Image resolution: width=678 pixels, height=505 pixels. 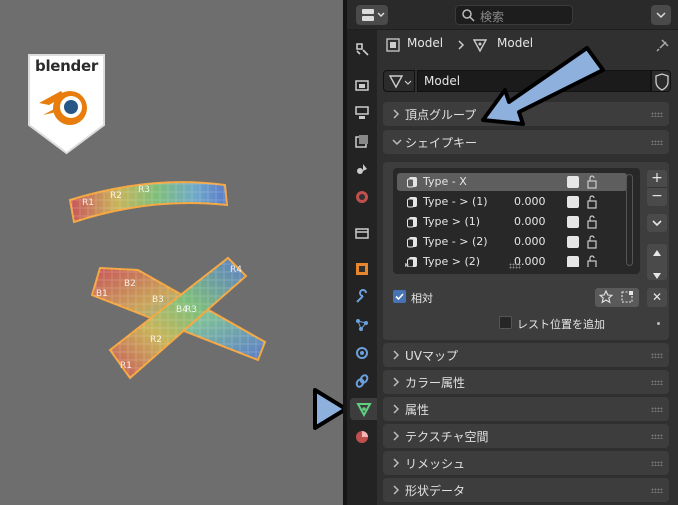 I want to click on expand-list-icon: ▸, so click(x=407, y=264).